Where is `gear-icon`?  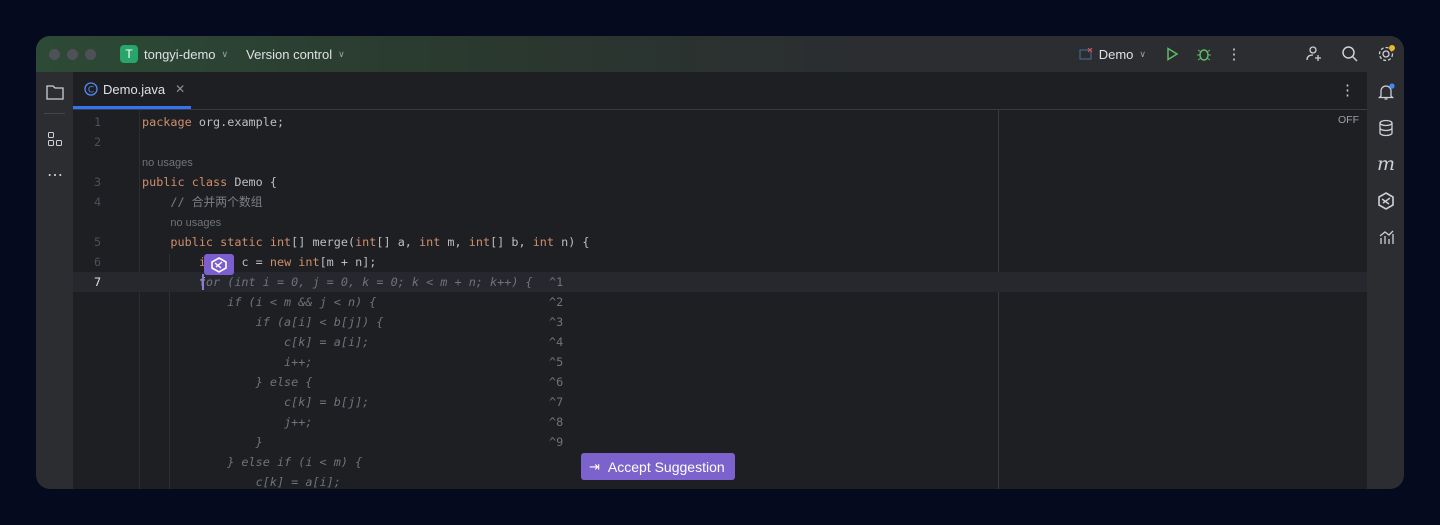
gear-icon is located at coordinates (1386, 53).